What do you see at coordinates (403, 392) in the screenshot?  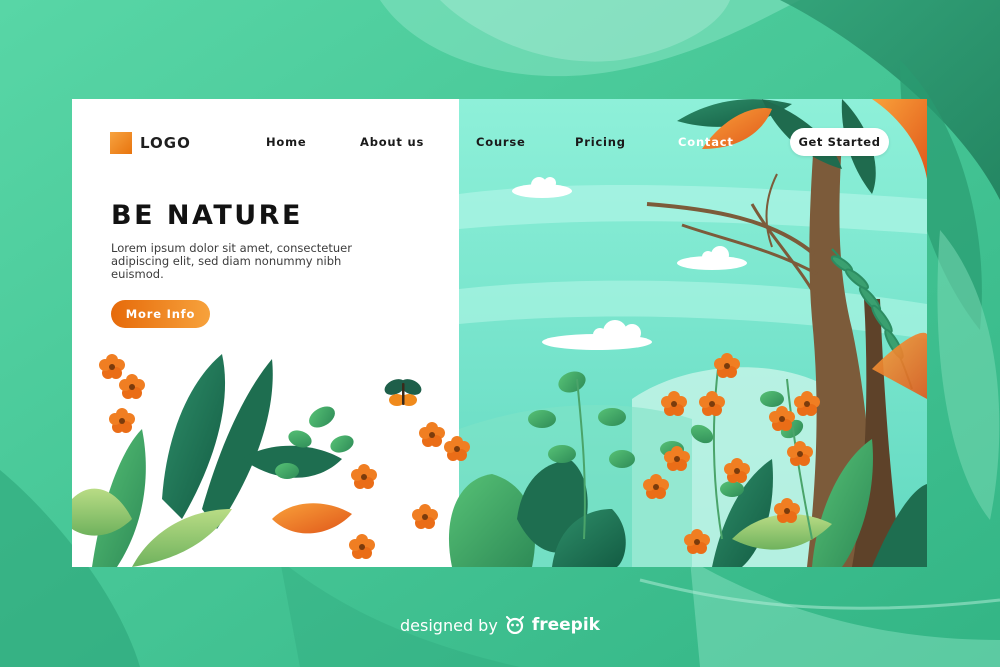 I see `butterfly-illustration` at bounding box center [403, 392].